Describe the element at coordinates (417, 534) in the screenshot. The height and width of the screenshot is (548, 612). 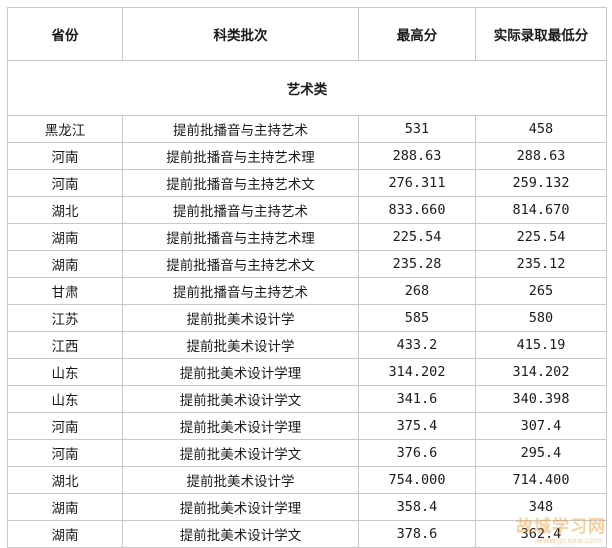
I see `cell-max-score: 378.6` at that location.